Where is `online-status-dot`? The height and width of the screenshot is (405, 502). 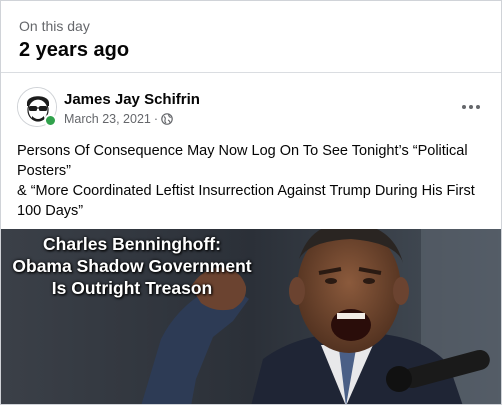 online-status-dot is located at coordinates (50, 120).